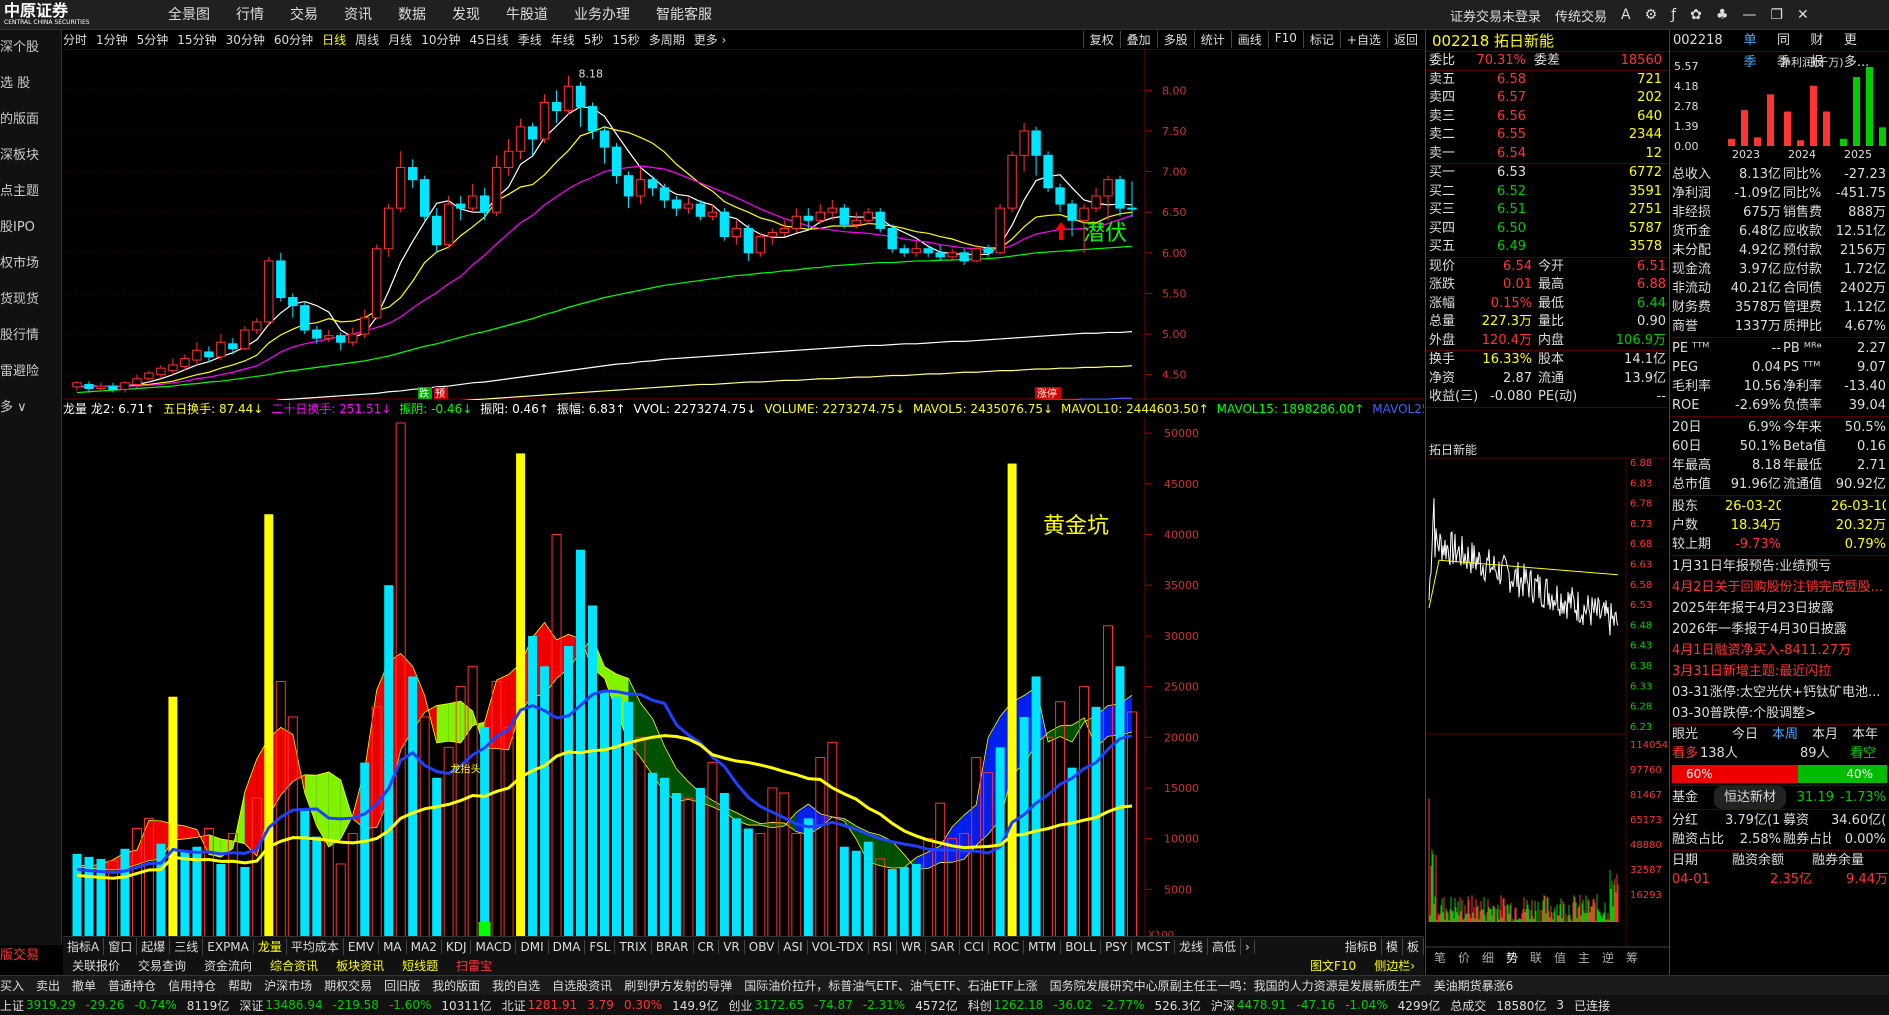  What do you see at coordinates (367, 39) in the screenshot?
I see `period-7: 周线` at bounding box center [367, 39].